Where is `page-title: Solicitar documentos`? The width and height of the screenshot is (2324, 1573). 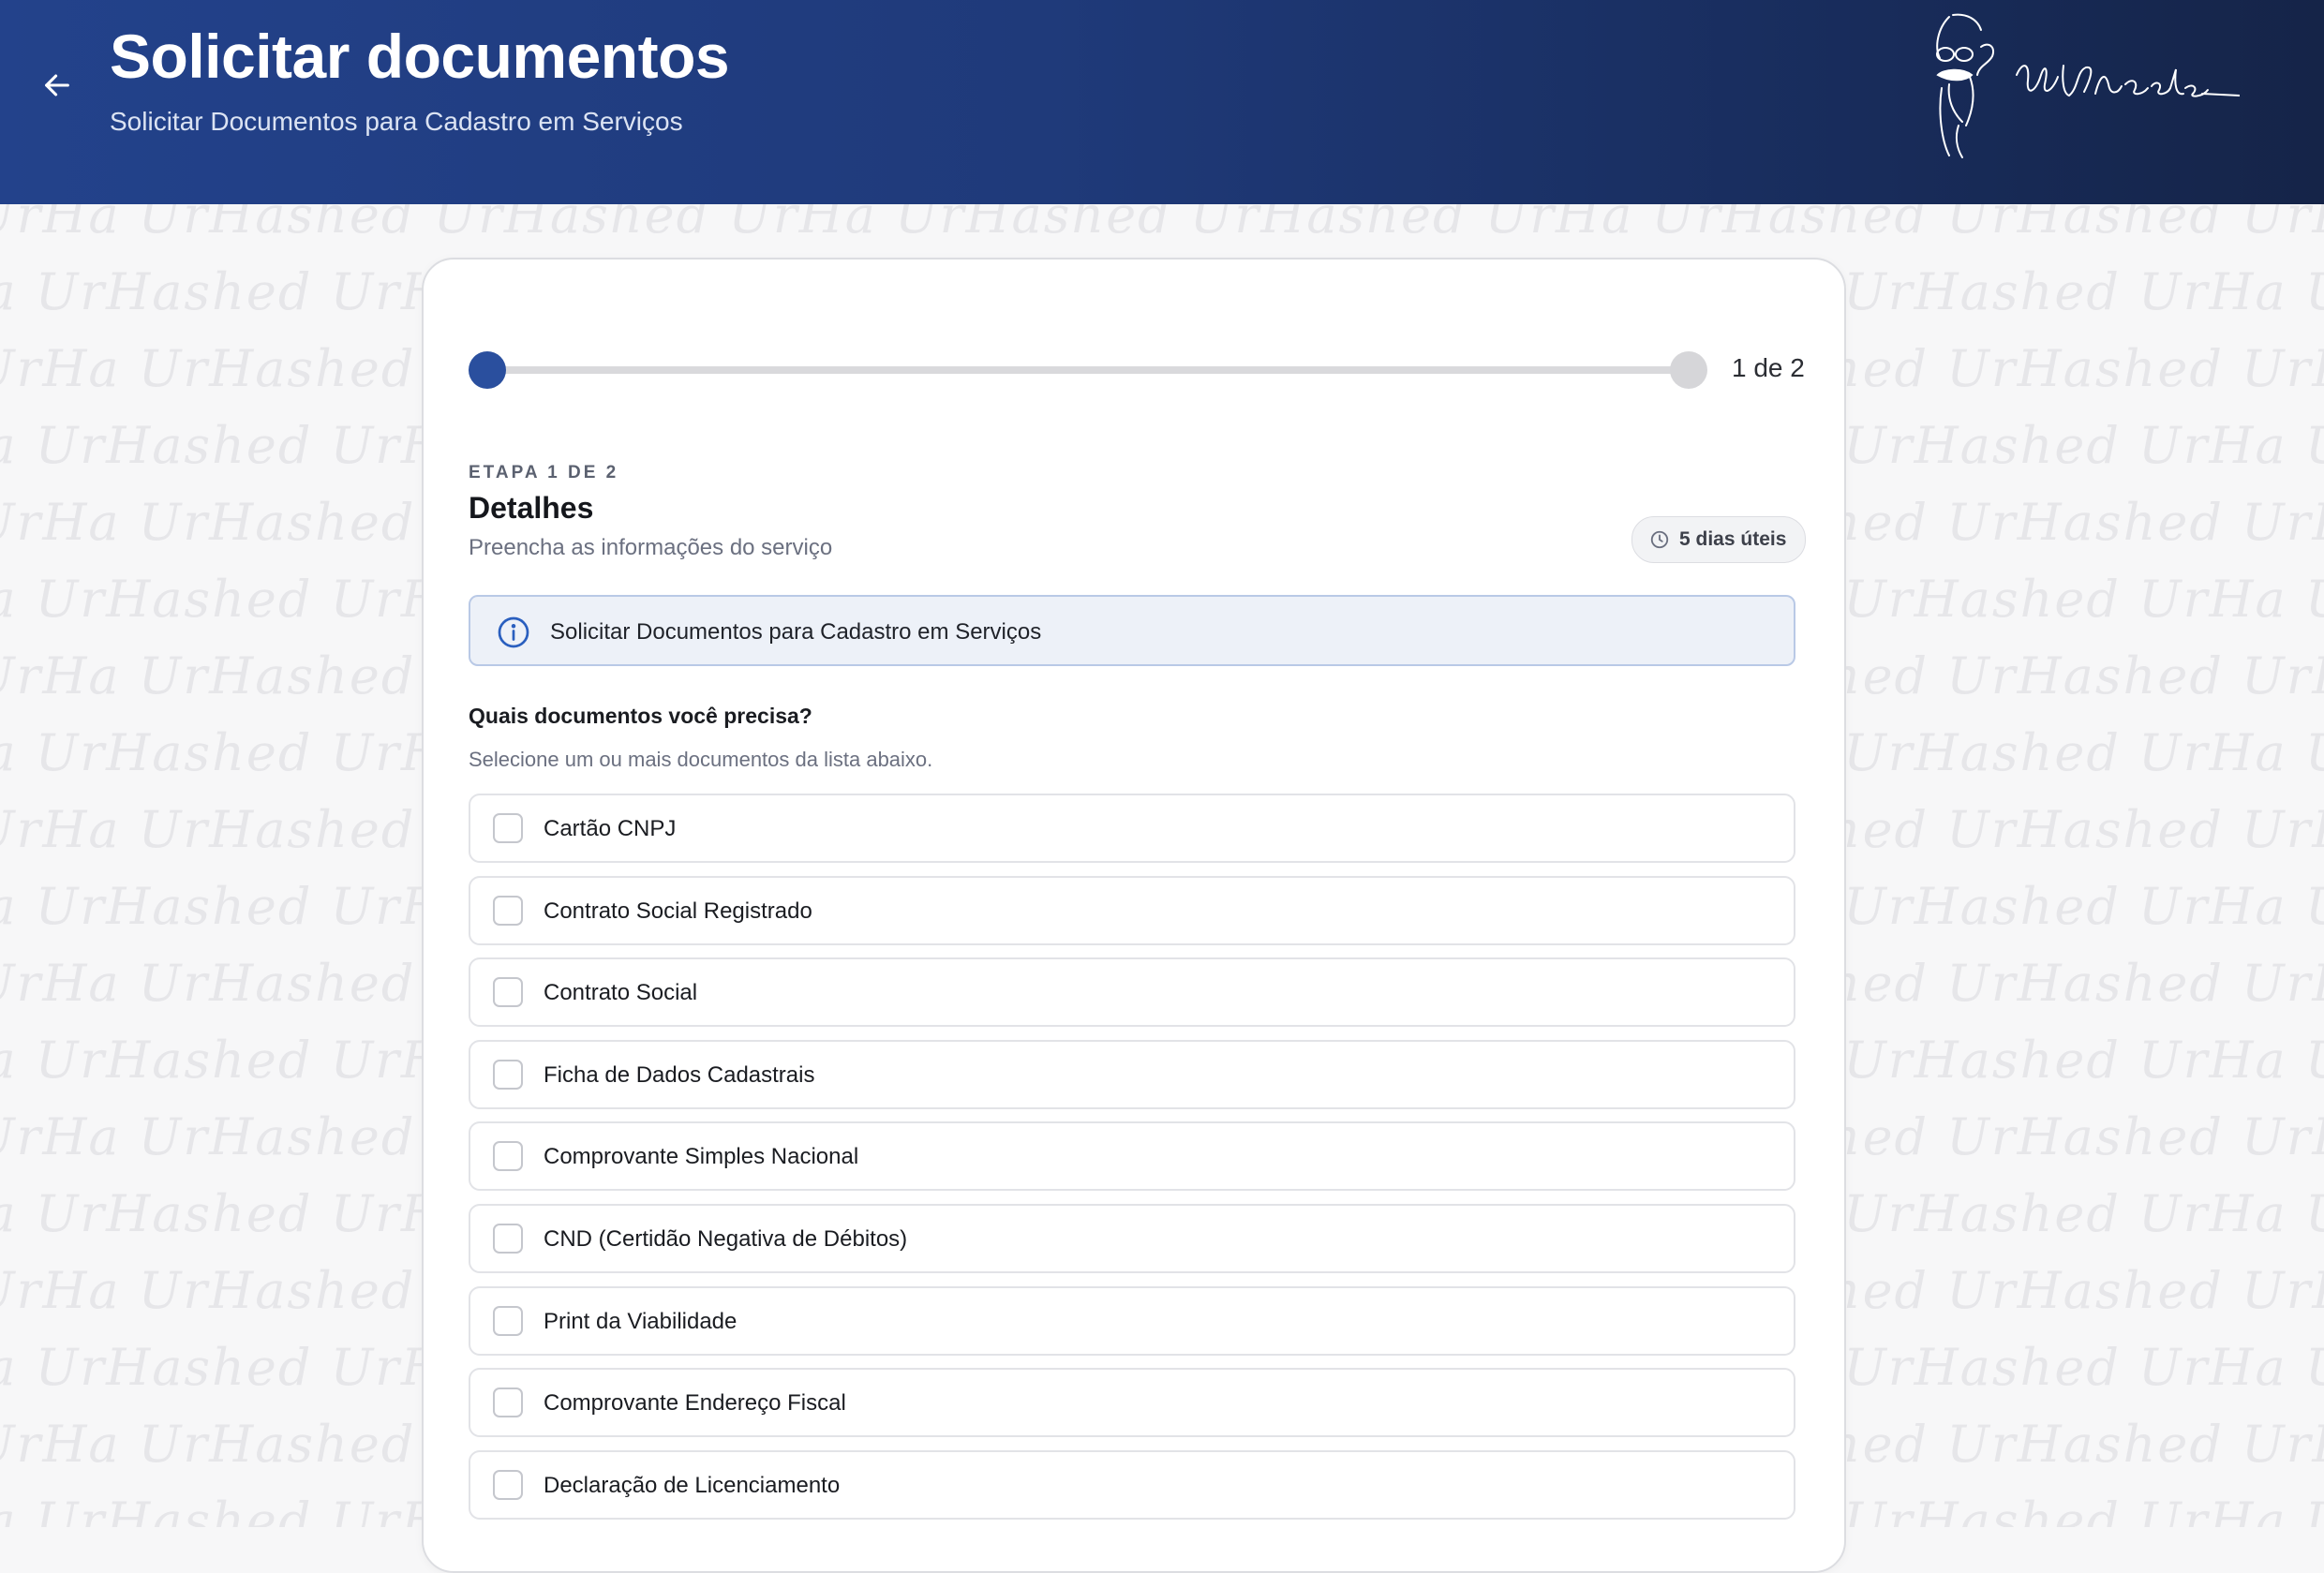 page-title: Solicitar documentos is located at coordinates (420, 57).